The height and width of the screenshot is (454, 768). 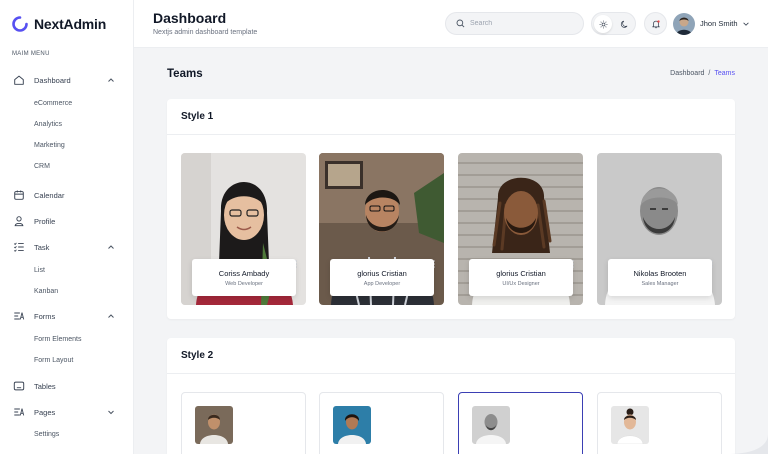 I want to click on sidebar-item-label: Dashboard, so click(x=52, y=80).